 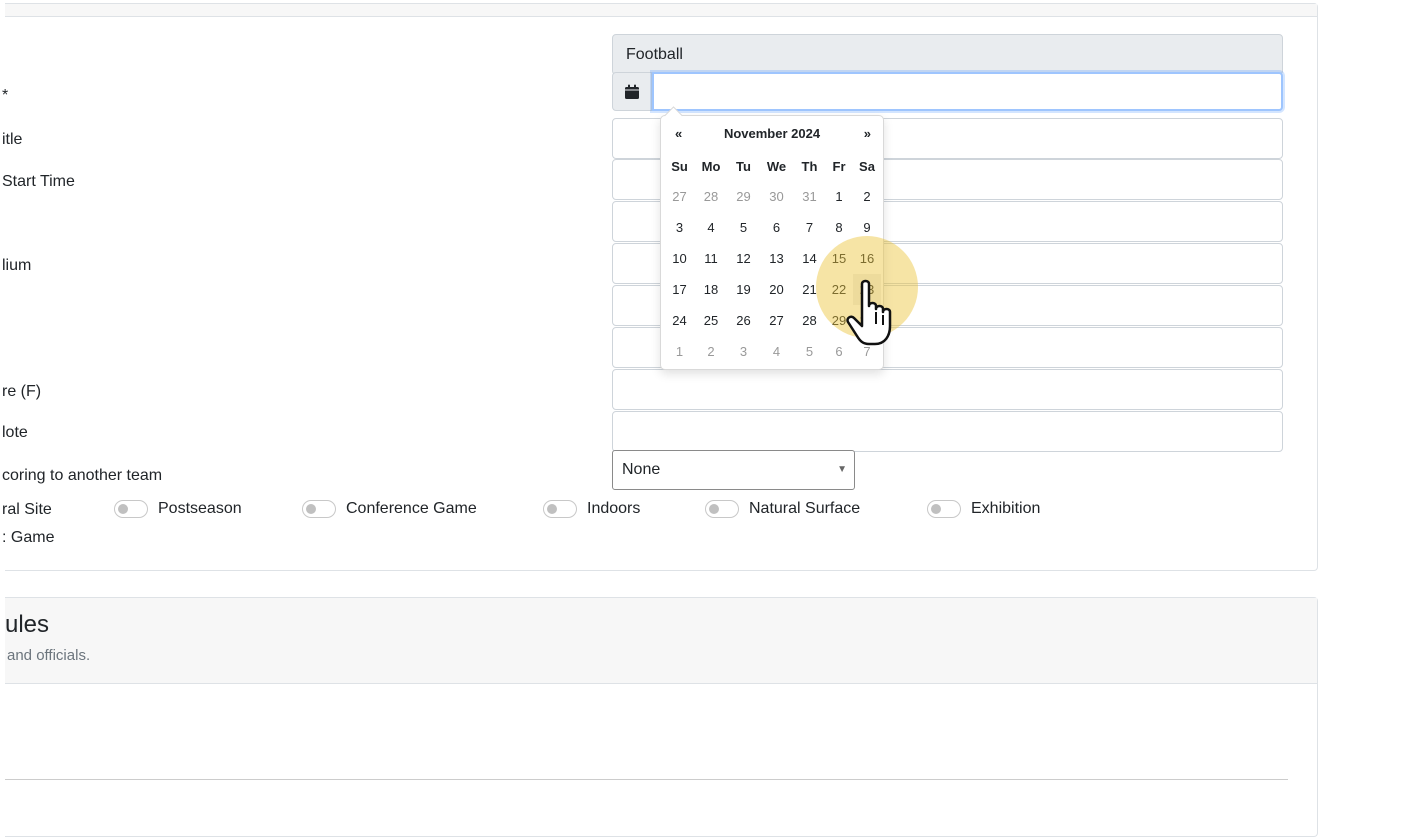 What do you see at coordinates (743, 166) in the screenshot?
I see `weekday: Tu` at bounding box center [743, 166].